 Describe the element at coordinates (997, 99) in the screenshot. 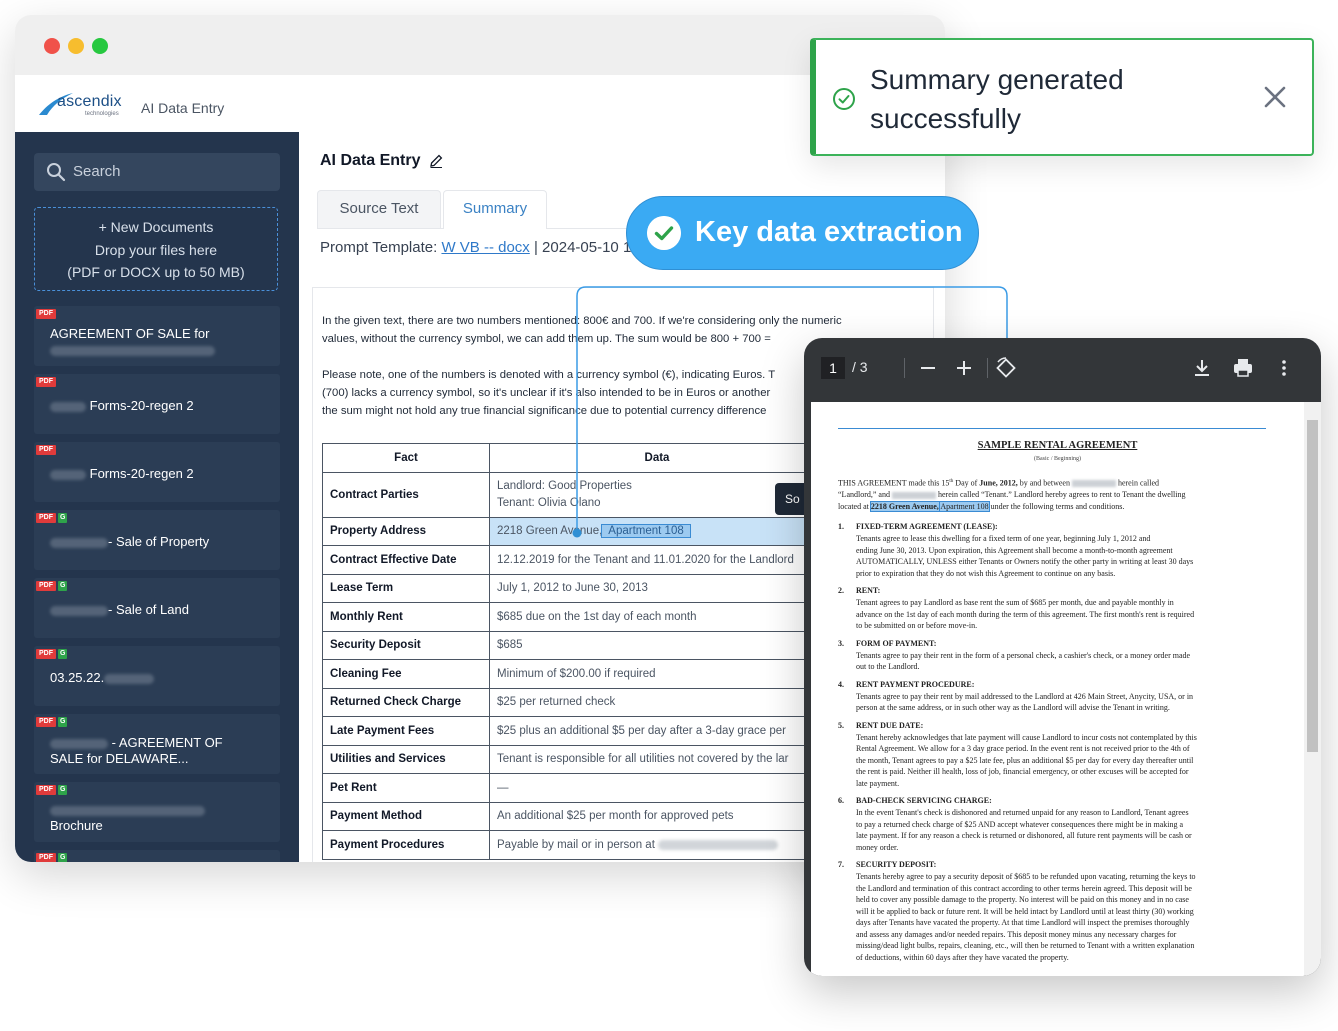

I see `toast-message: Summary generated successfully` at that location.